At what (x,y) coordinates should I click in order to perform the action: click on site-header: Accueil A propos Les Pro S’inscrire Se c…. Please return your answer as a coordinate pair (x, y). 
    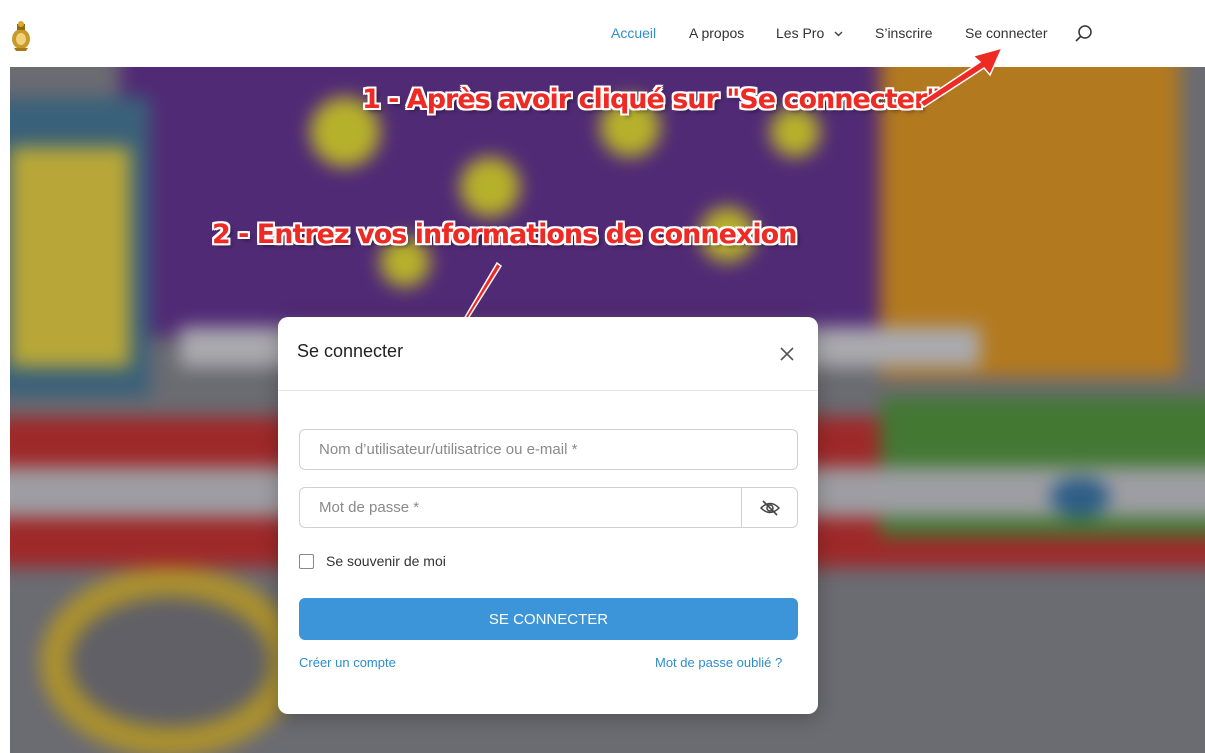
    Looking at the image, I should click on (602, 33).